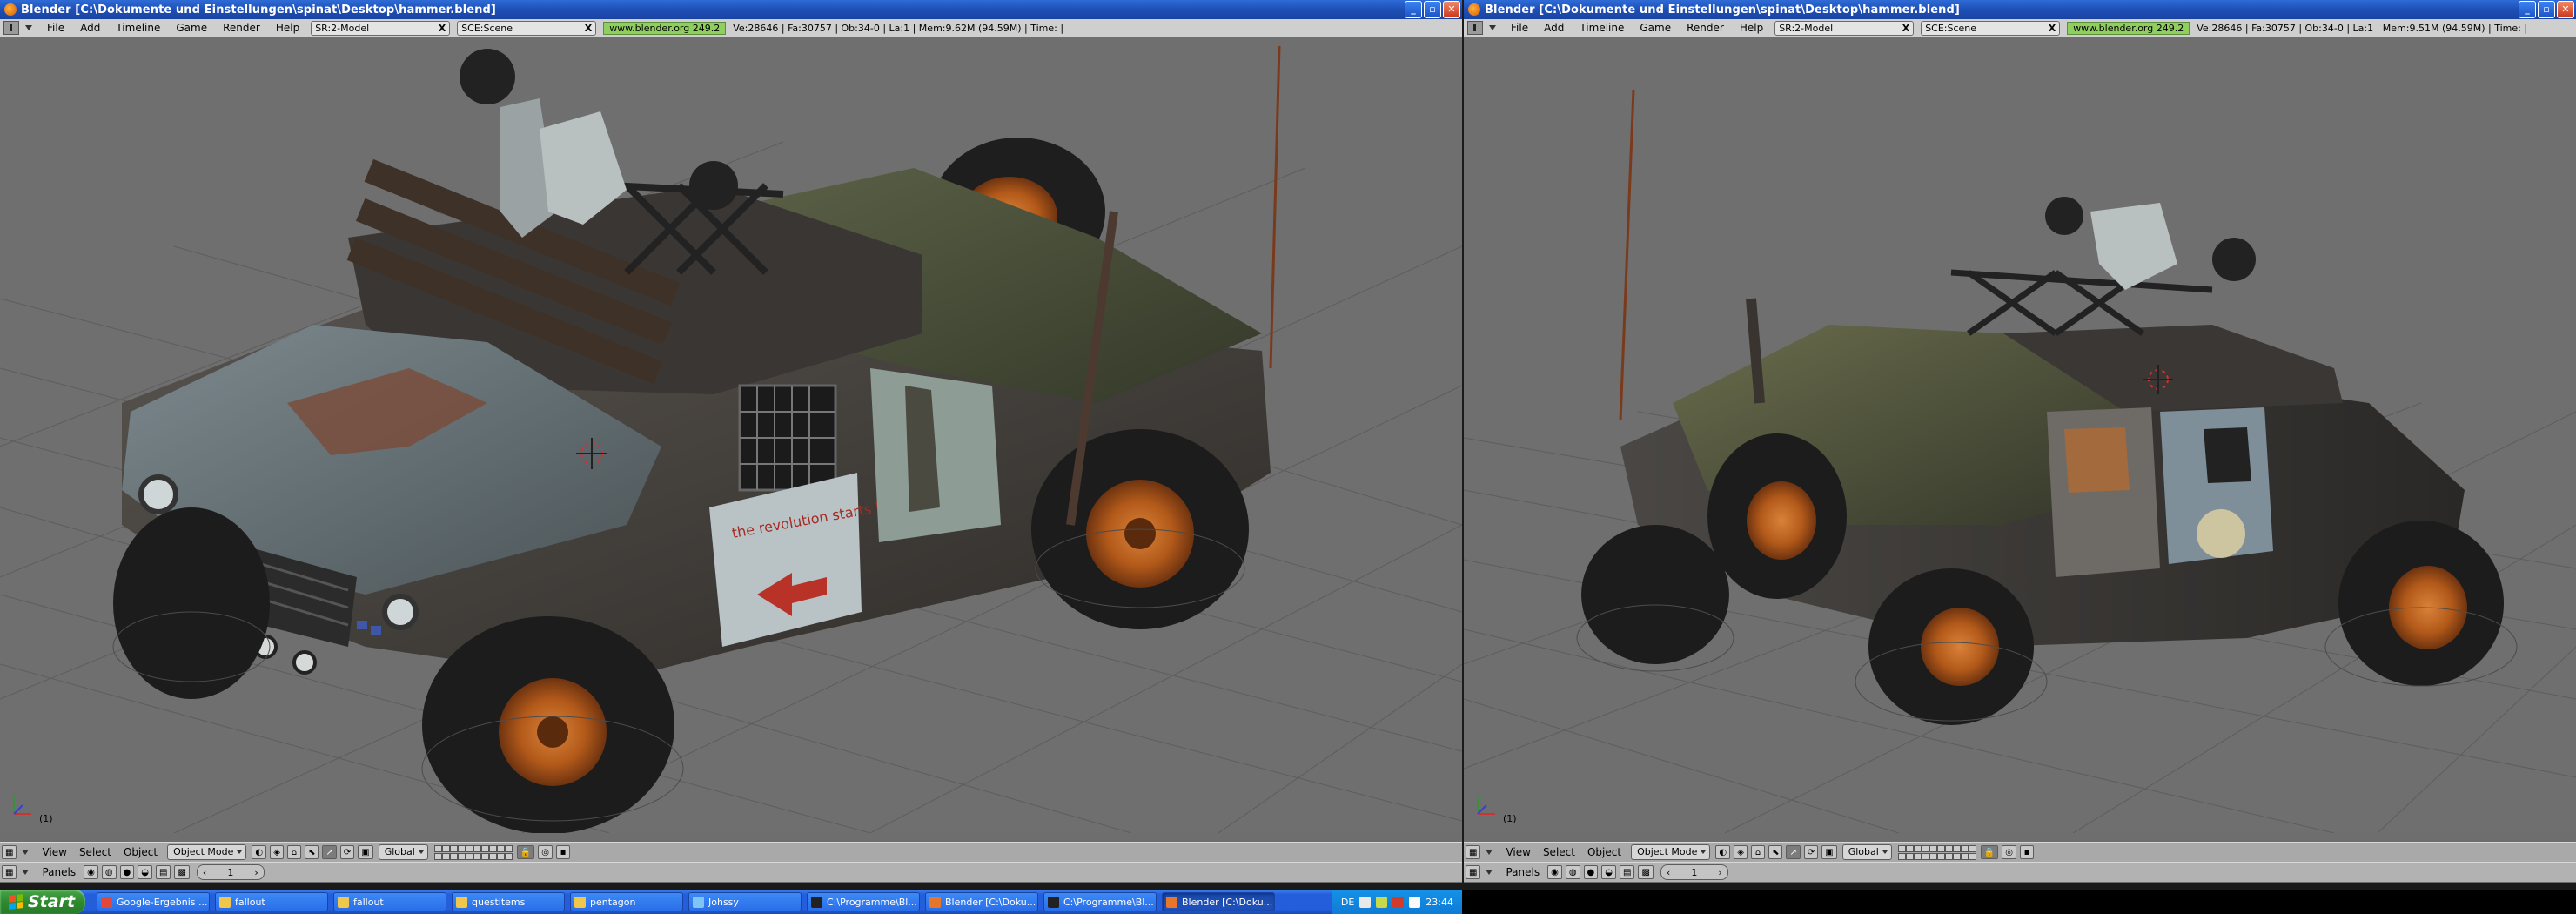 The height and width of the screenshot is (914, 2576). Describe the element at coordinates (1439, 902) in the screenshot. I see `clock: 23:44` at that location.